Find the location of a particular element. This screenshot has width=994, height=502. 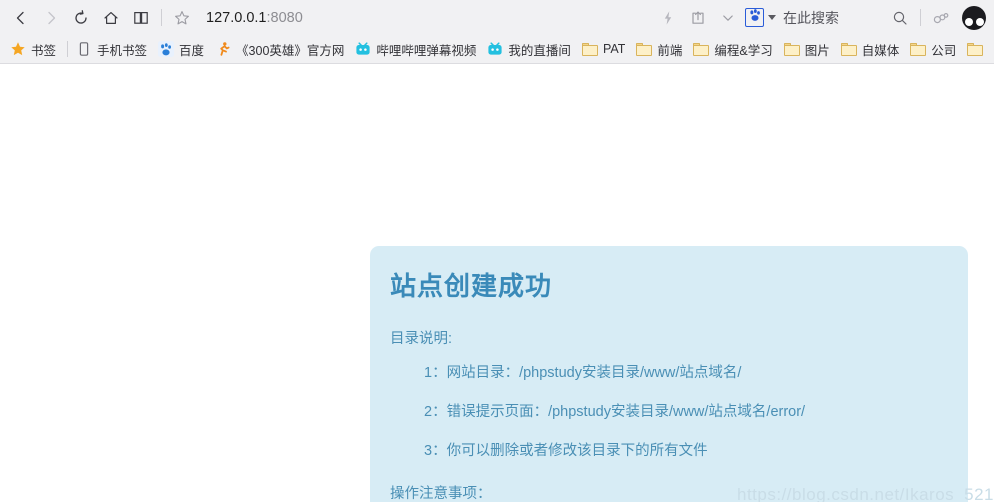

bookmark-item-4: 哔哩哔哩弹幕视频 is located at coordinates (417, 49).